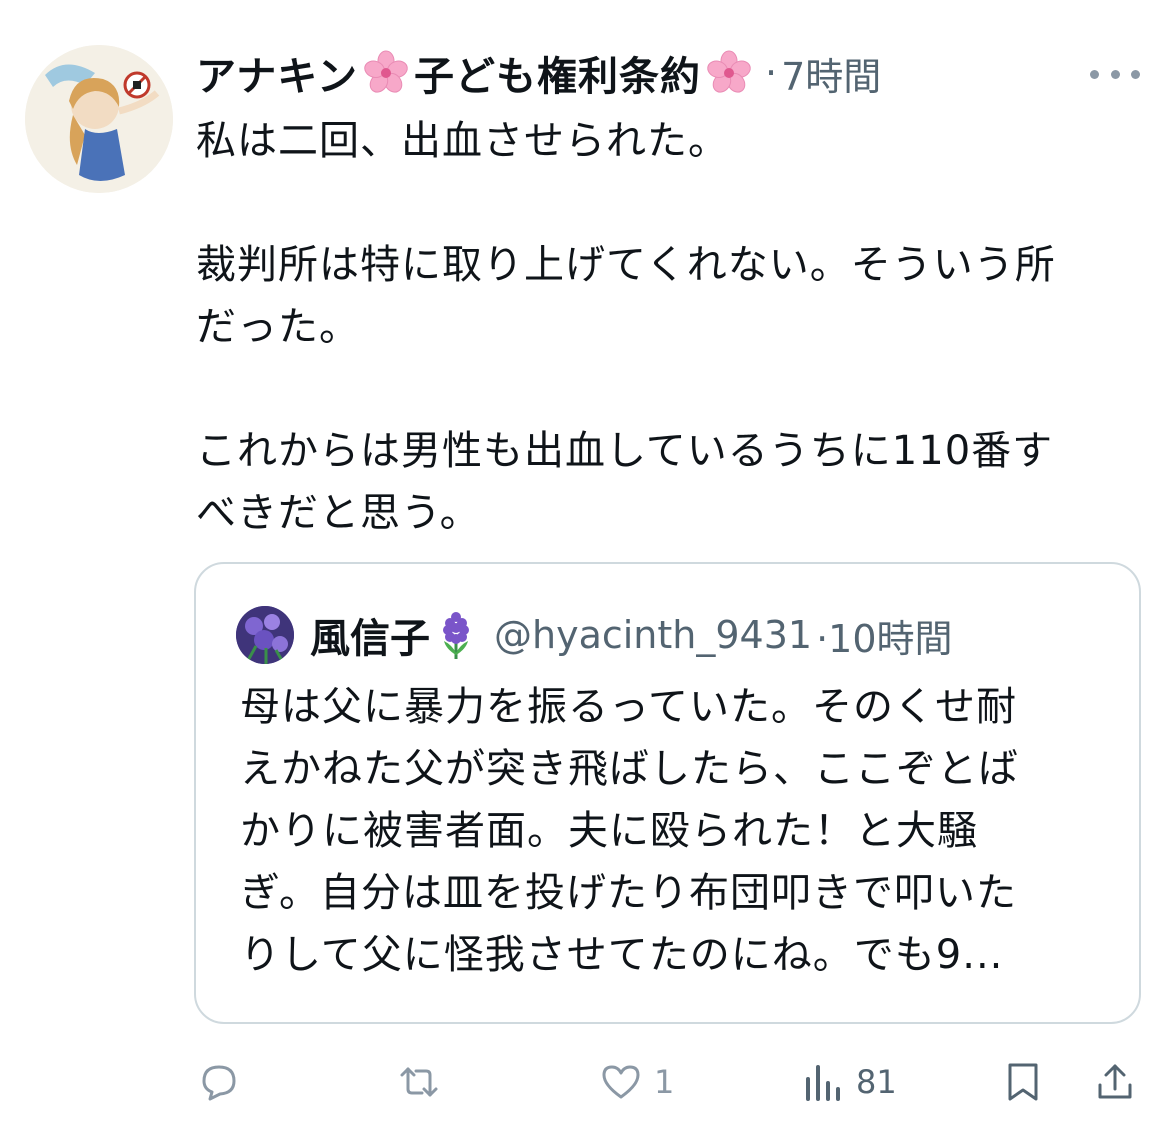 The width and height of the screenshot is (1170, 1129). I want to click on quoted-author-handle: @hyacinth_9431, so click(653, 635).